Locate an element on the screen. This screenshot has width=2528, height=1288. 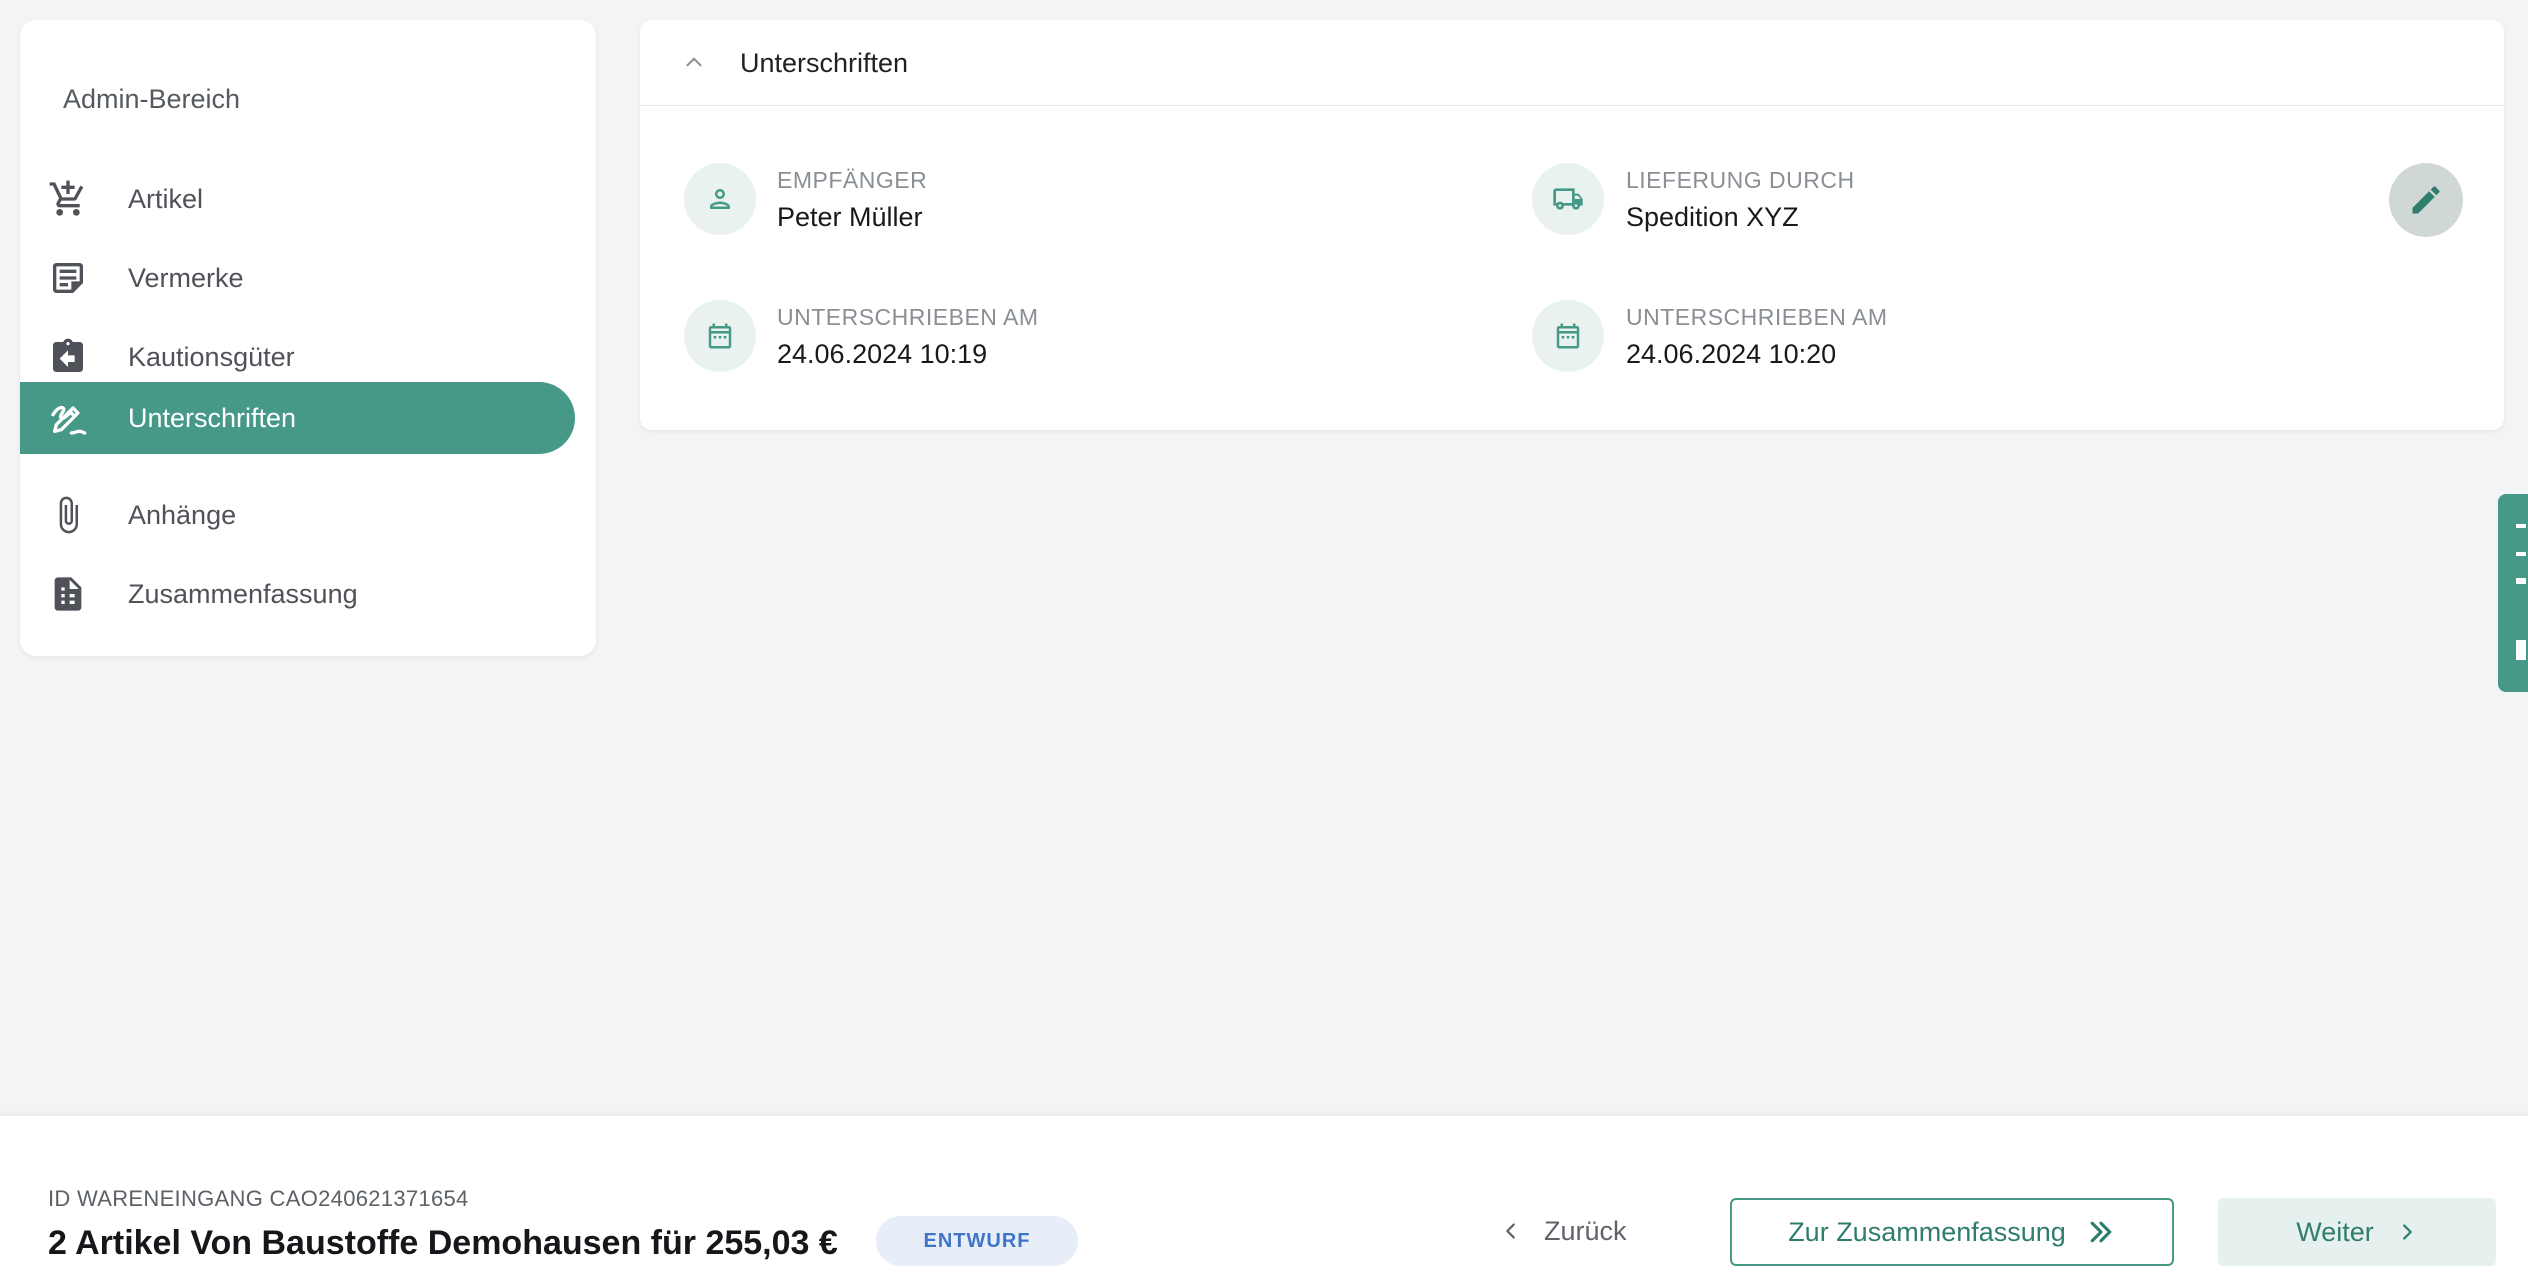
paperclip-icon is located at coordinates (68, 515).